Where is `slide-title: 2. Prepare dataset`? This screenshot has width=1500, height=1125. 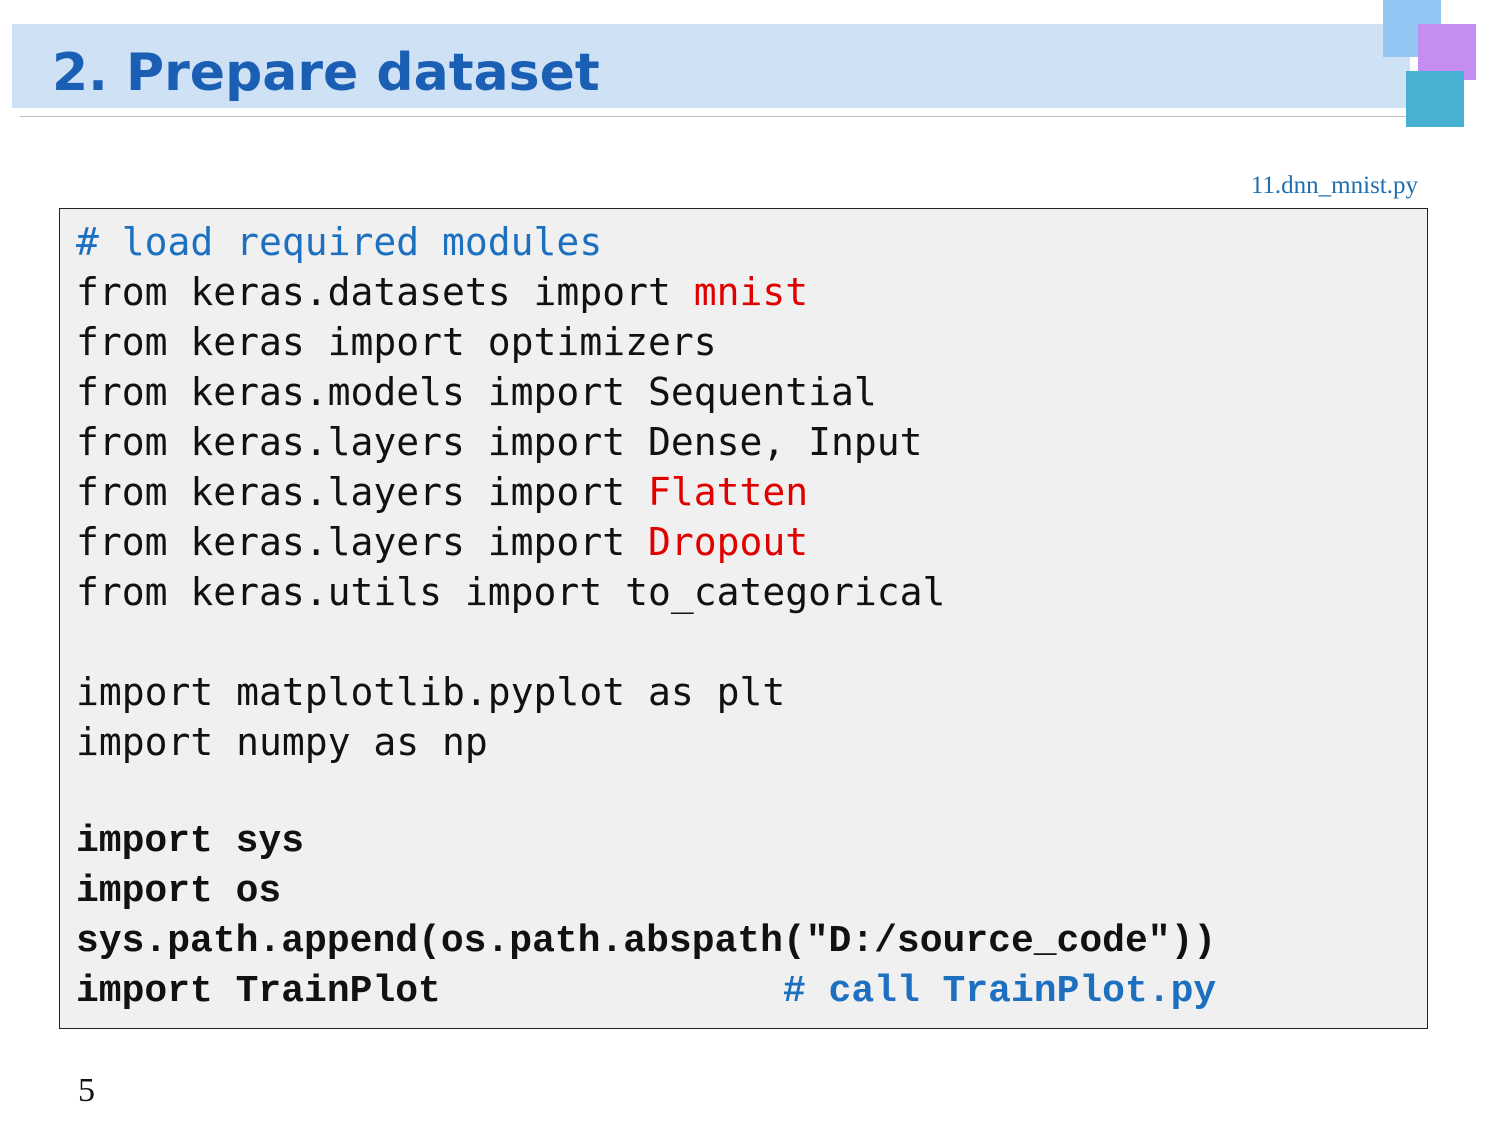 slide-title: 2. Prepare dataset is located at coordinates (326, 73).